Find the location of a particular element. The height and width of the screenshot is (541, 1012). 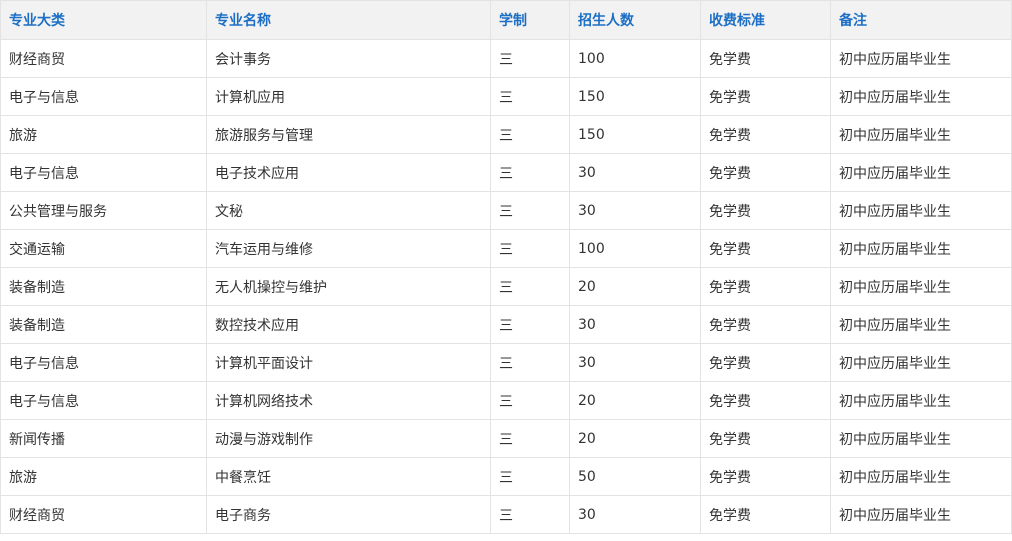

cell-category: 交通运输 is located at coordinates (103, 248).